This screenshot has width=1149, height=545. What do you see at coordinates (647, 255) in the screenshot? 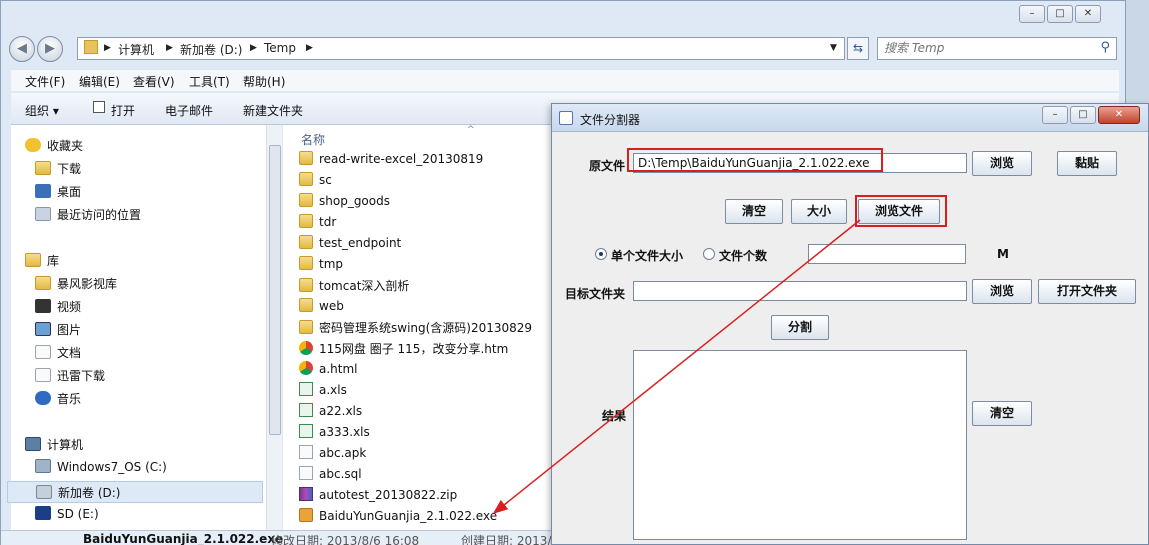
I see `single-size-label: 单个文件大小` at bounding box center [647, 255].